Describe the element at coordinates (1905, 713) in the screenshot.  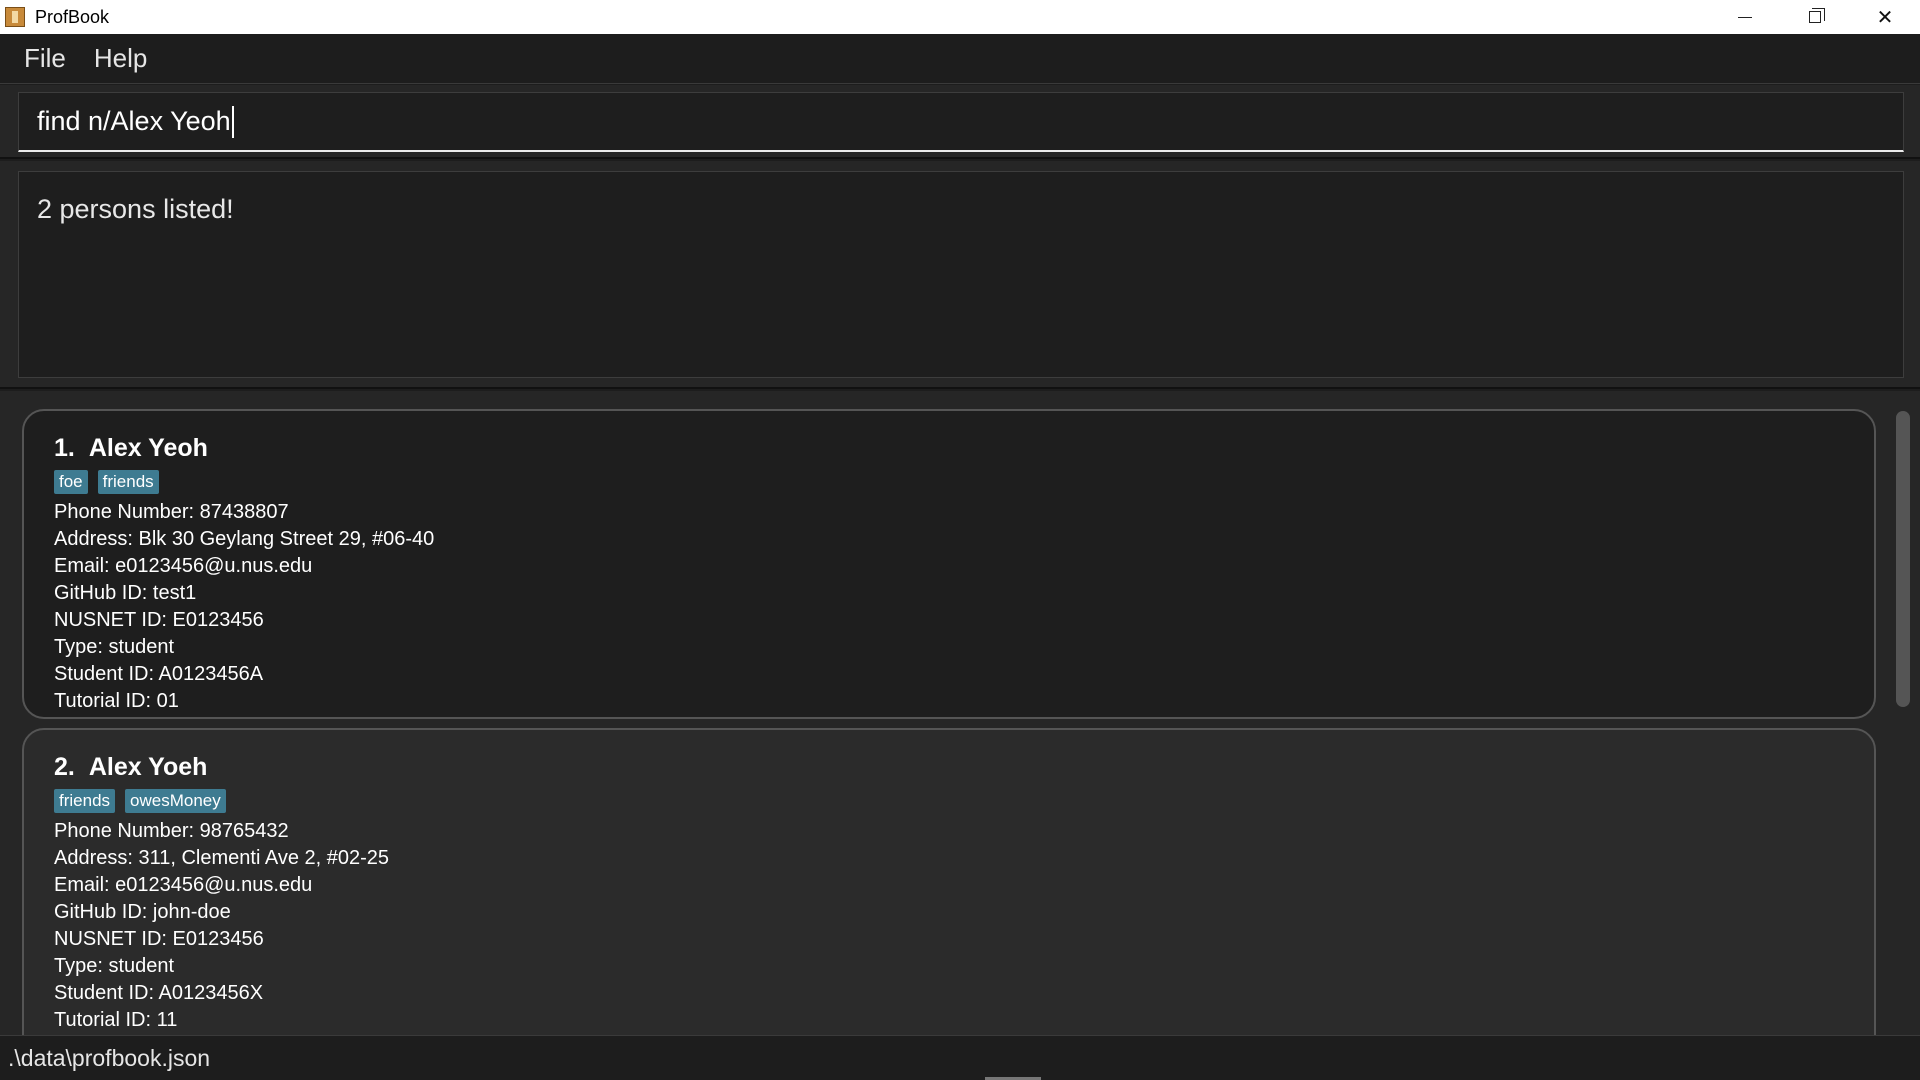
I see `scrollbar` at that location.